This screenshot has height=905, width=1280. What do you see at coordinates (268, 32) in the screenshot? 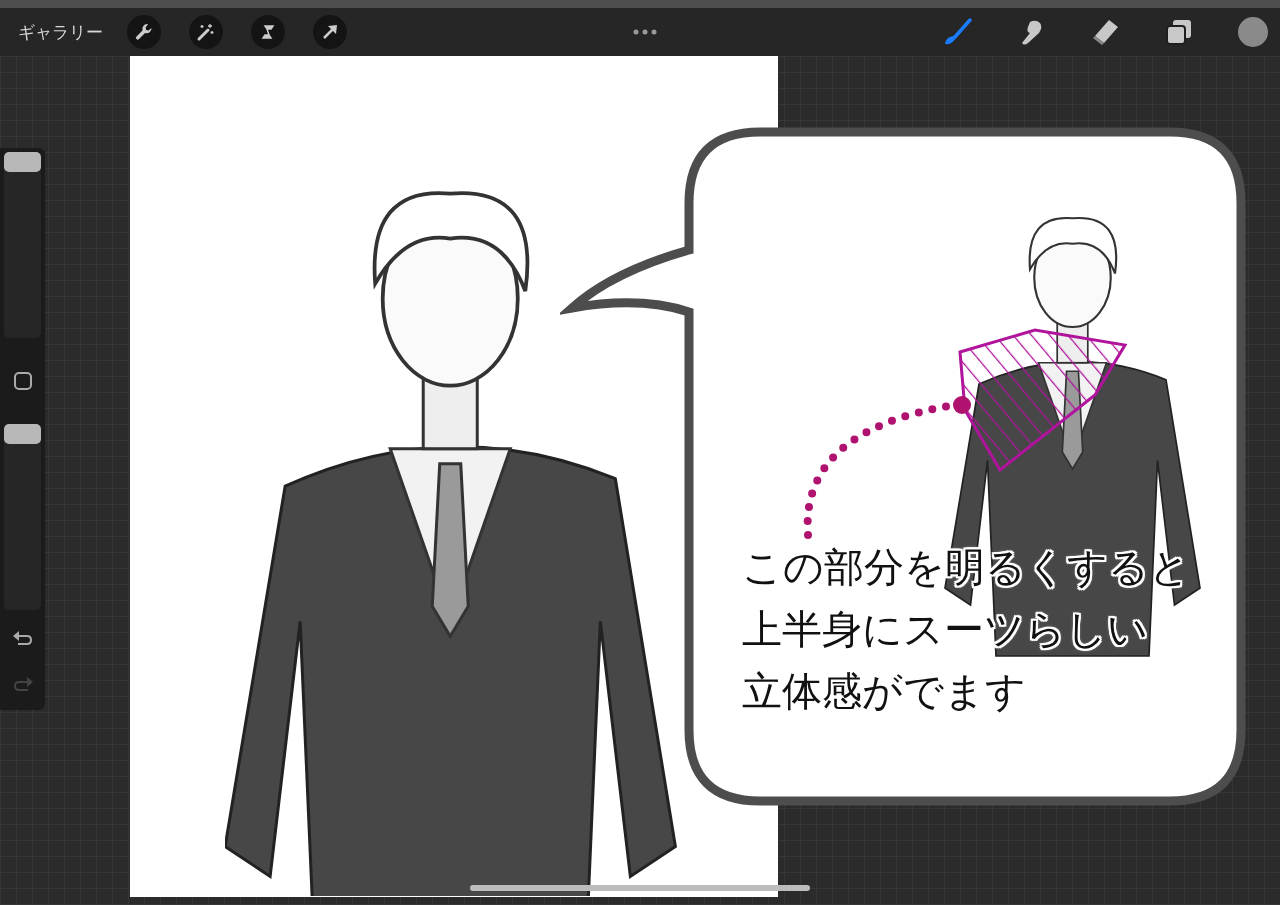
I see `selection-icon` at bounding box center [268, 32].